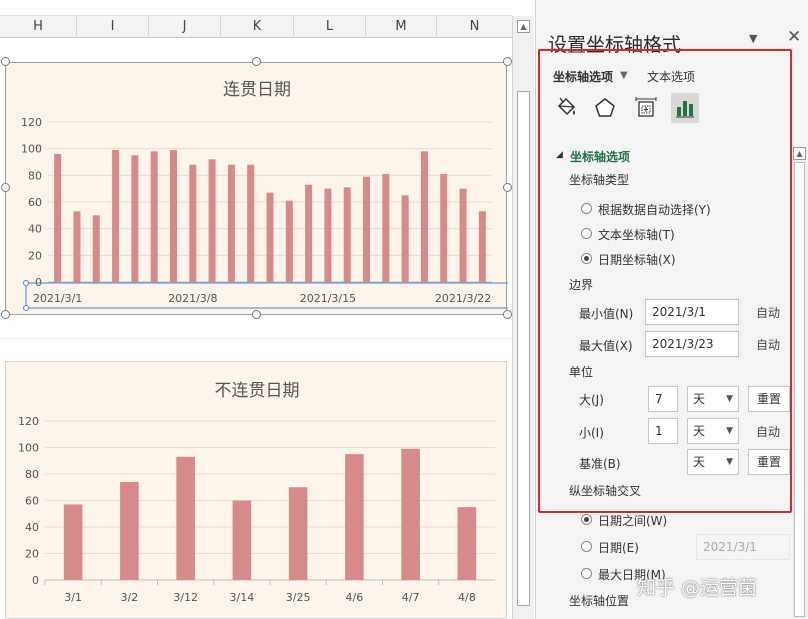  I want to click on pane-title: 设置坐标轴格式, so click(615, 45).